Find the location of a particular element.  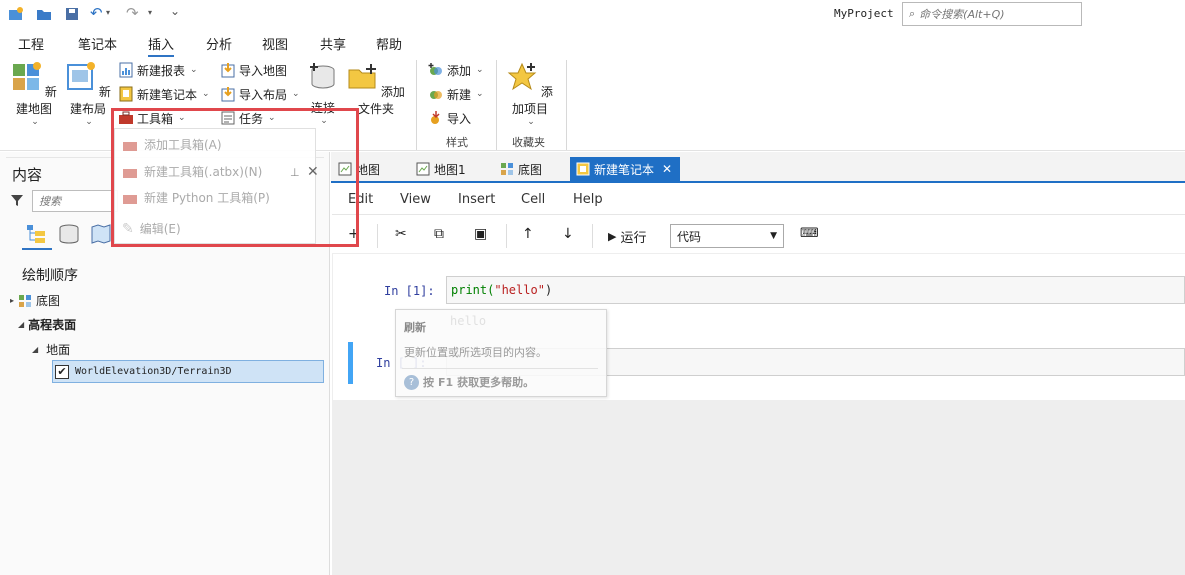

command-search-input is located at coordinates (994, 14).